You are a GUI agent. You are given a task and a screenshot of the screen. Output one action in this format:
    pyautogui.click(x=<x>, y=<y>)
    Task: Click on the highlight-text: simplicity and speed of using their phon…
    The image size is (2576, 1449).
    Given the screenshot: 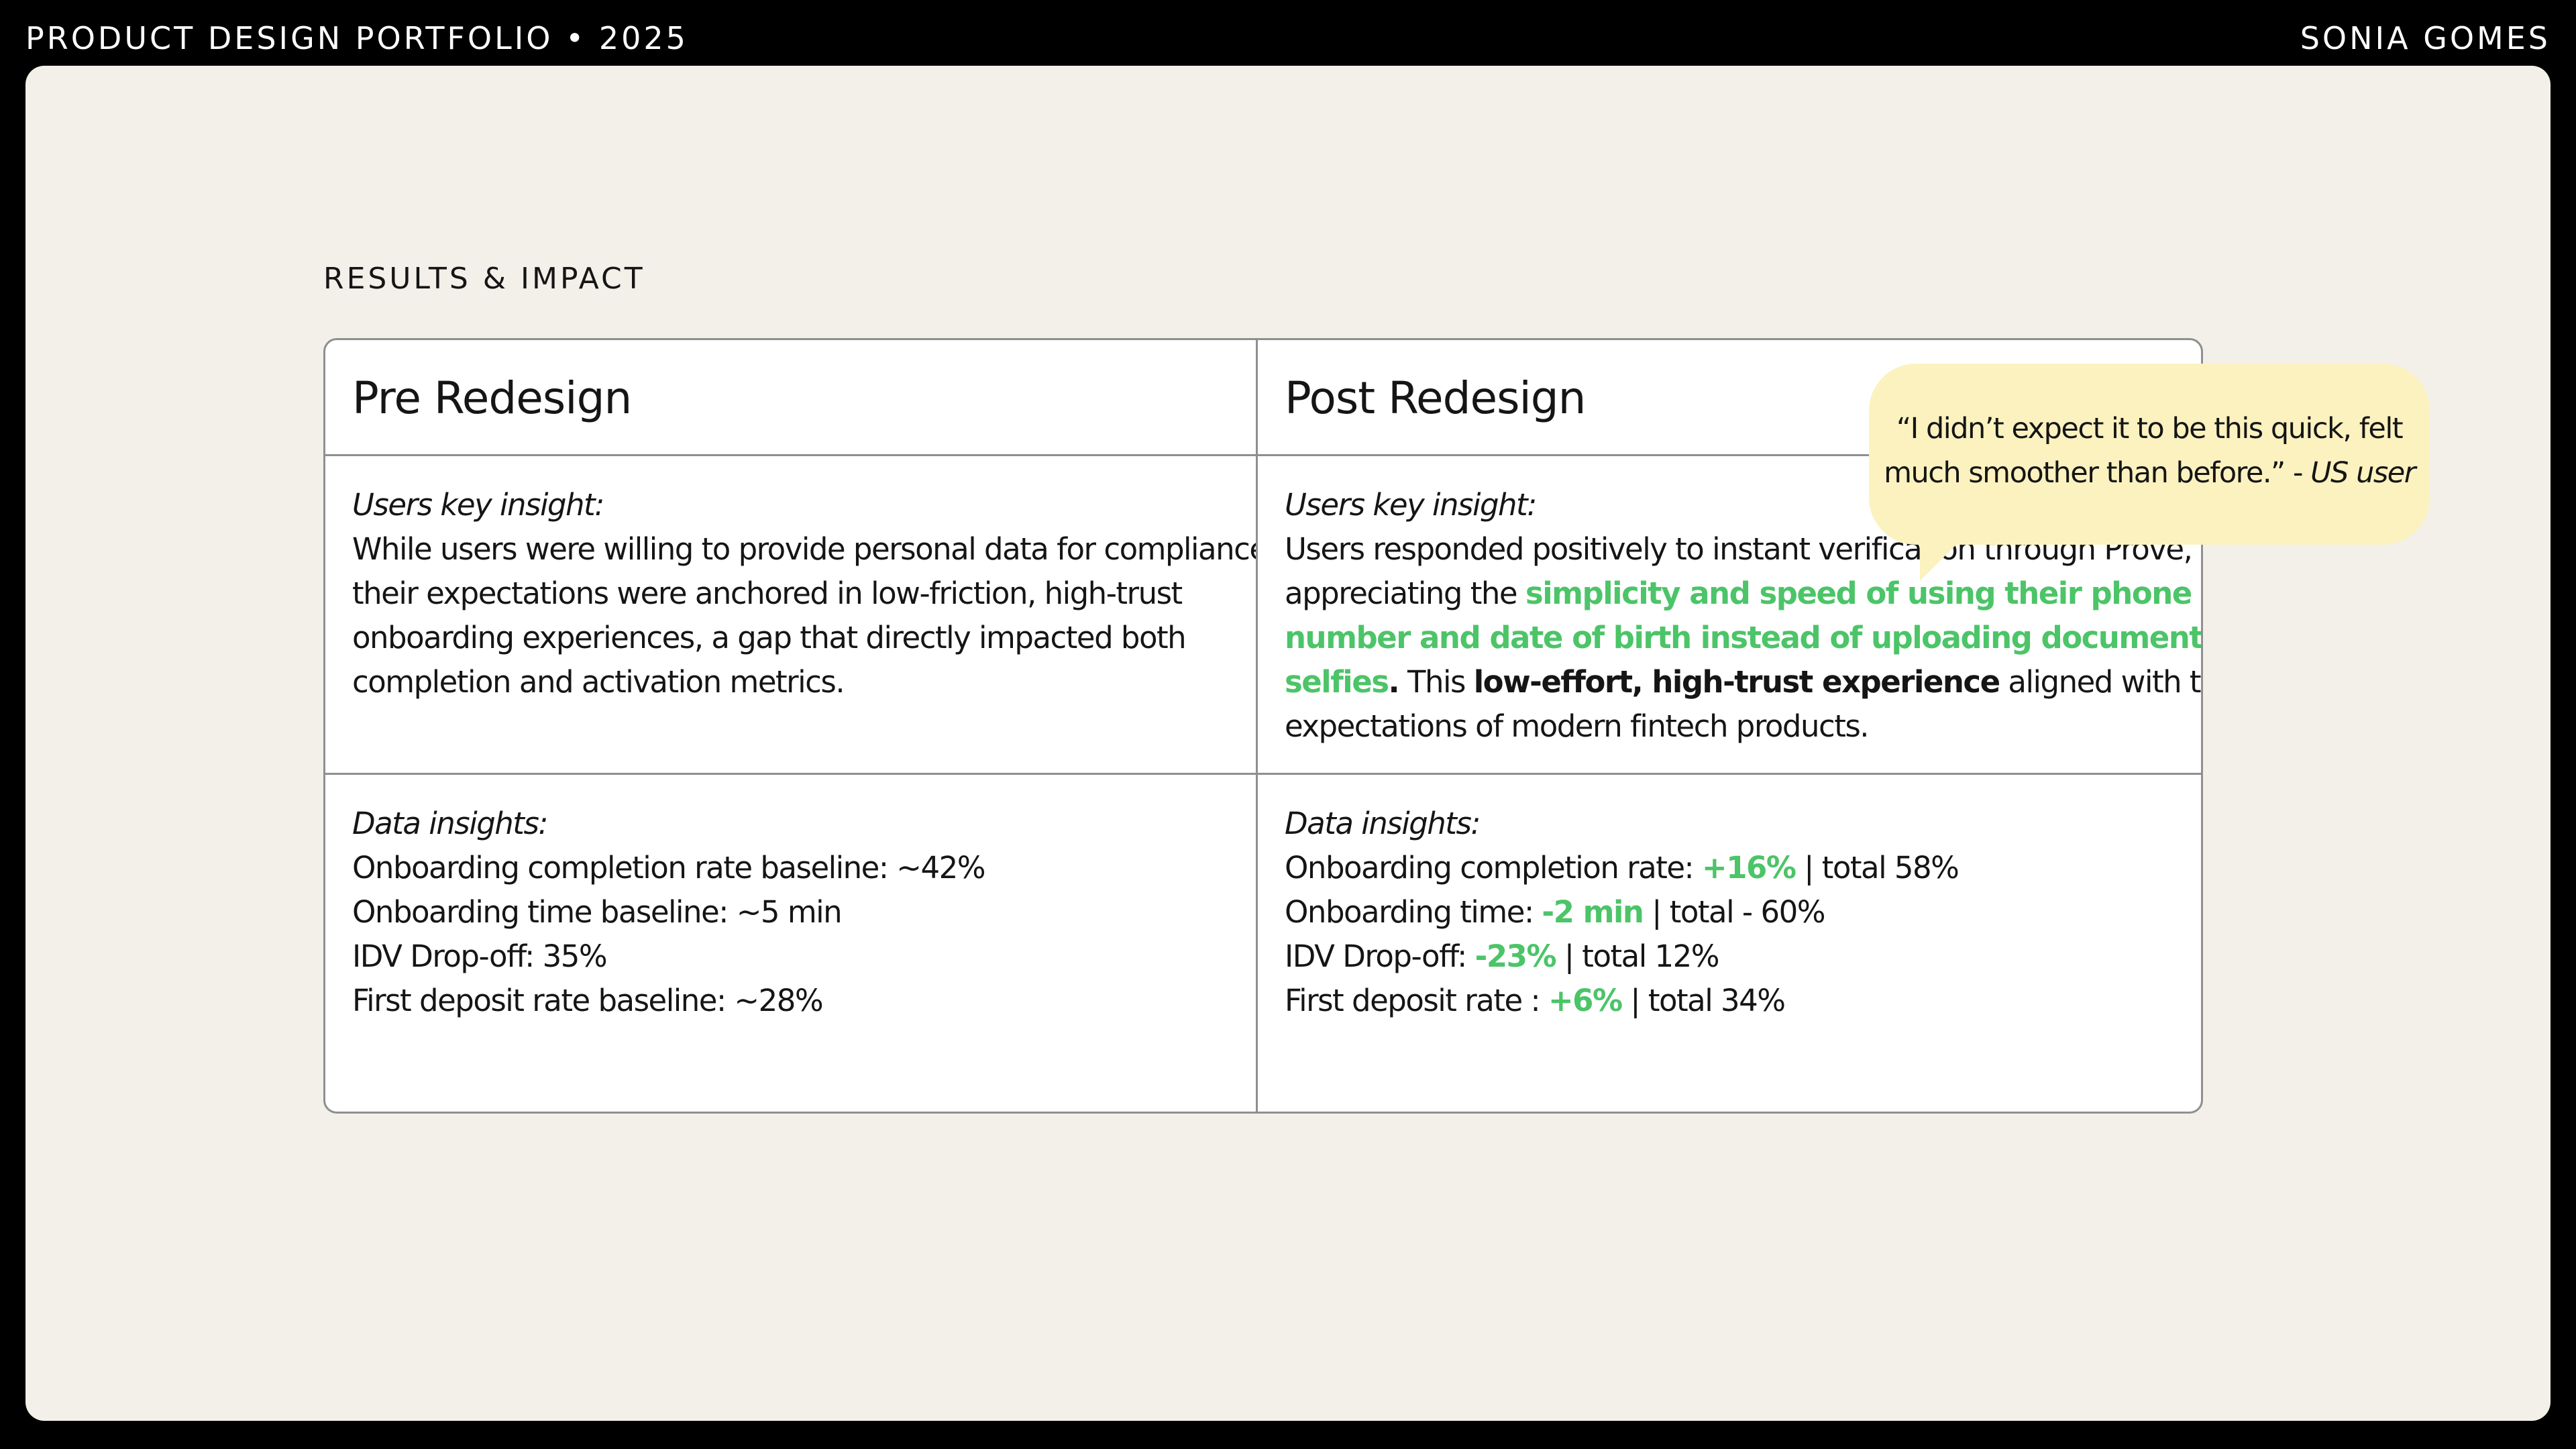 What is the action you would take?
    pyautogui.click(x=1858, y=593)
    